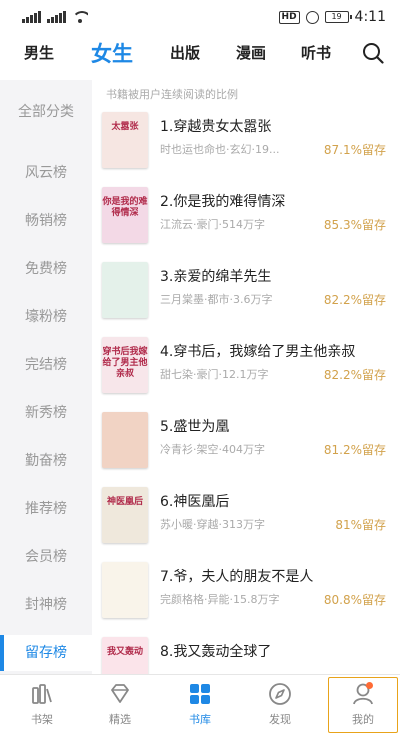  I want to click on nav-bookshelf: 书架, so click(42, 704).